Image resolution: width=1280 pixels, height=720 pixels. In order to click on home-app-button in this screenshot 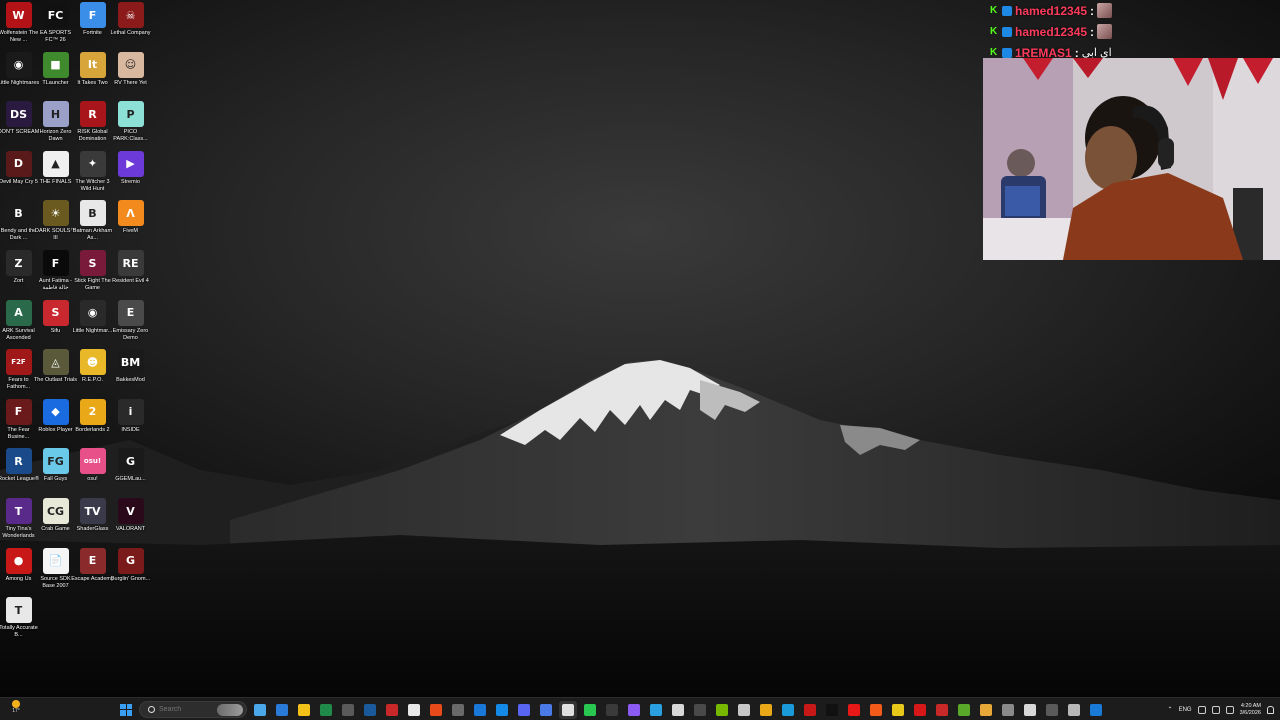, I will do `click(1030, 710)`.